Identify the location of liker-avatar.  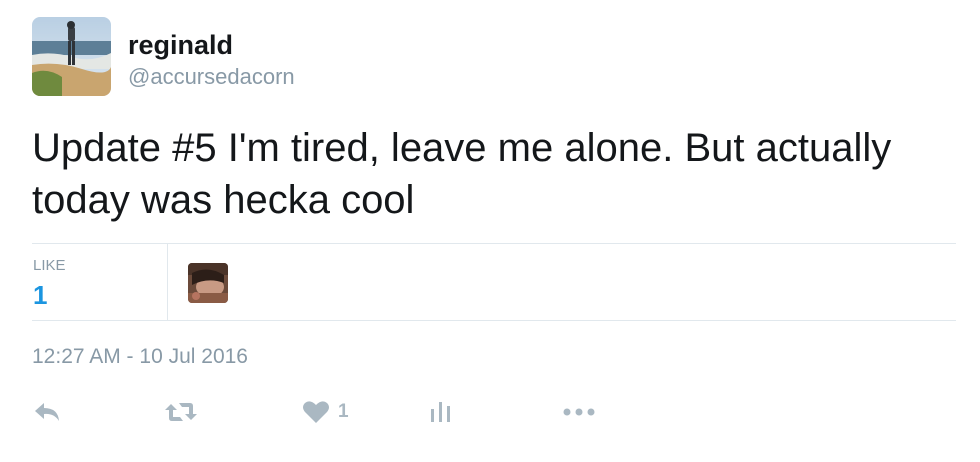
(208, 283).